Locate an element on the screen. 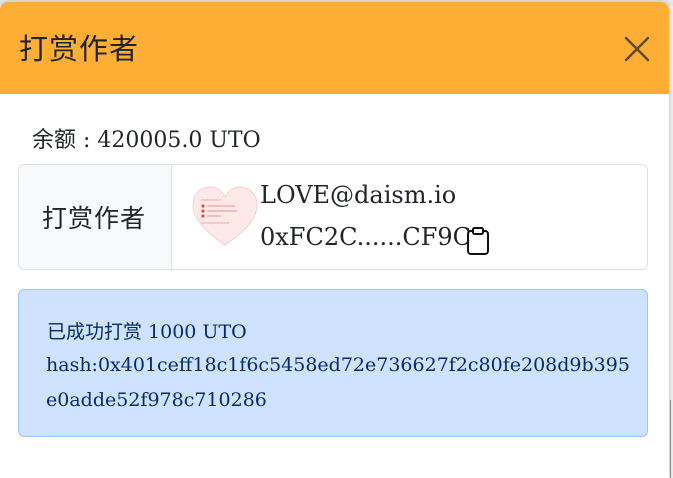  account-name: LOVE@daism.io is located at coordinates (358, 195).